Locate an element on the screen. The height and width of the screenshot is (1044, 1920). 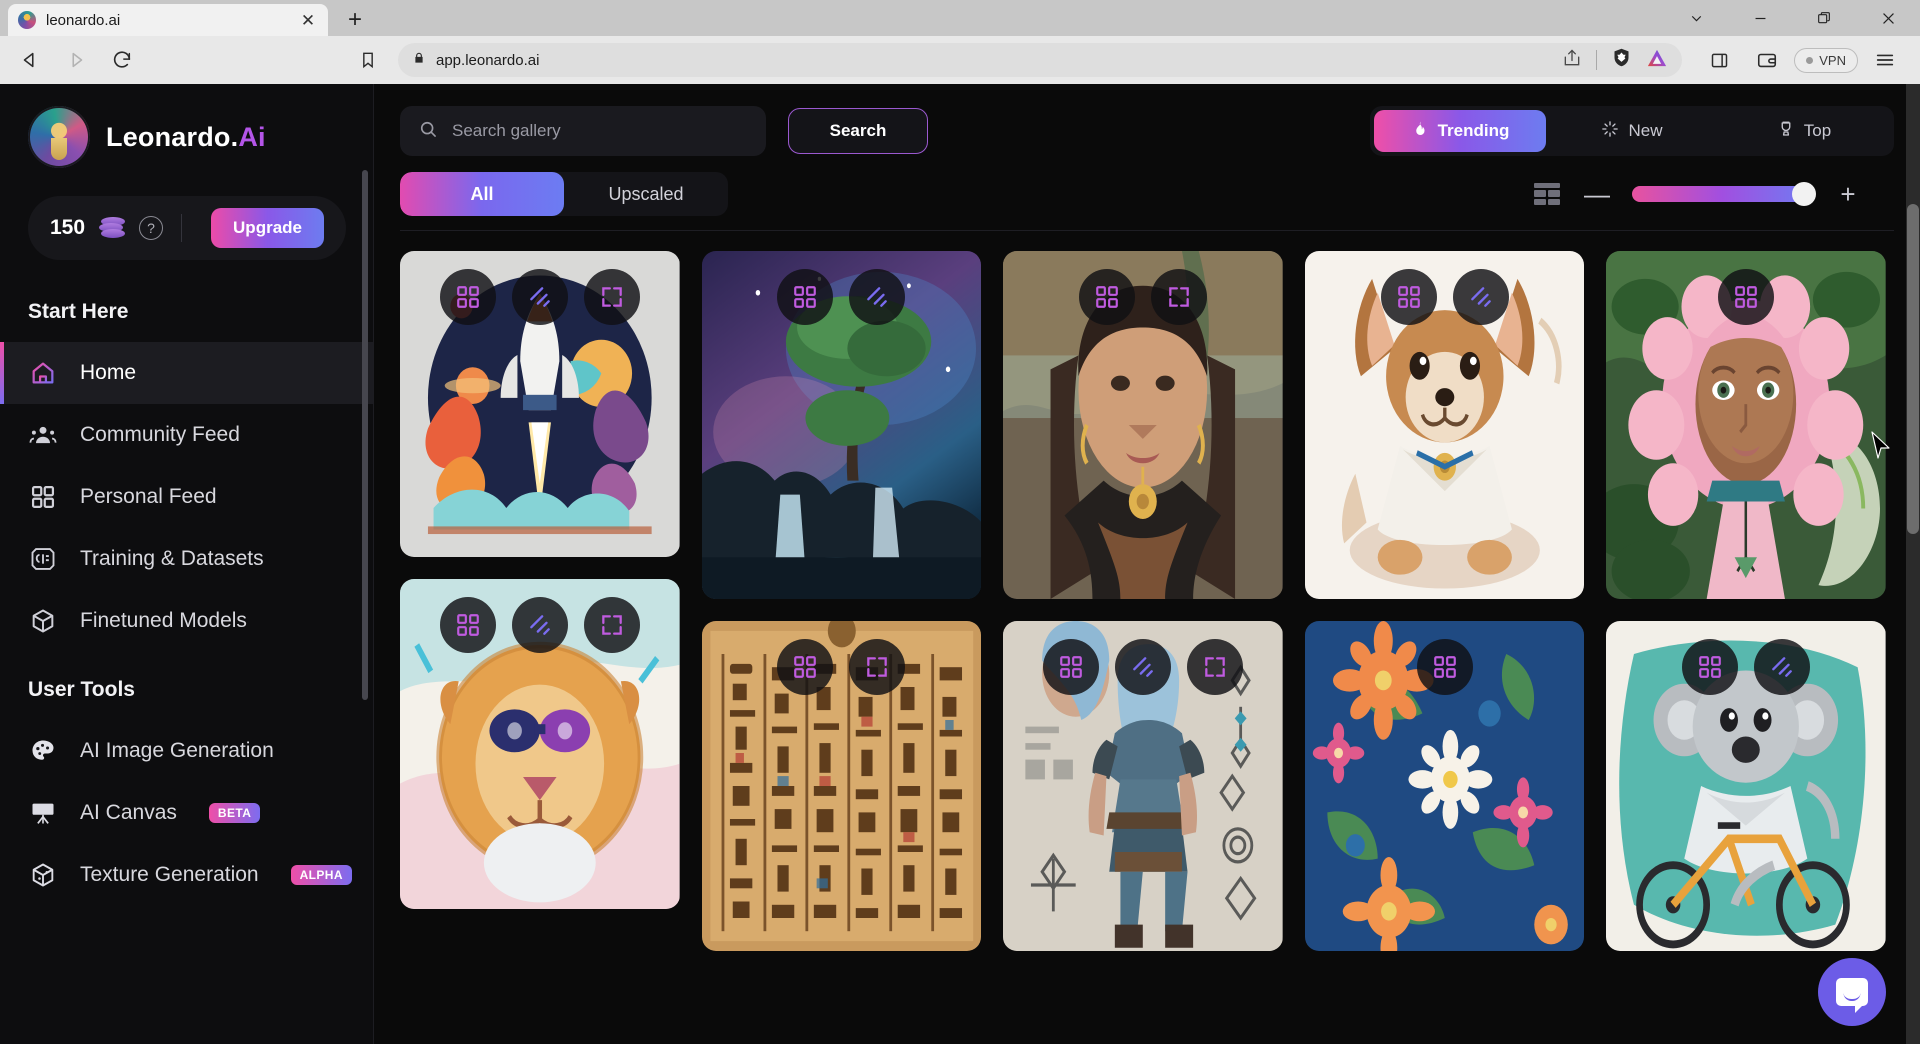
sidebar-item-community-feed: Community Feed is located at coordinates (187, 435).